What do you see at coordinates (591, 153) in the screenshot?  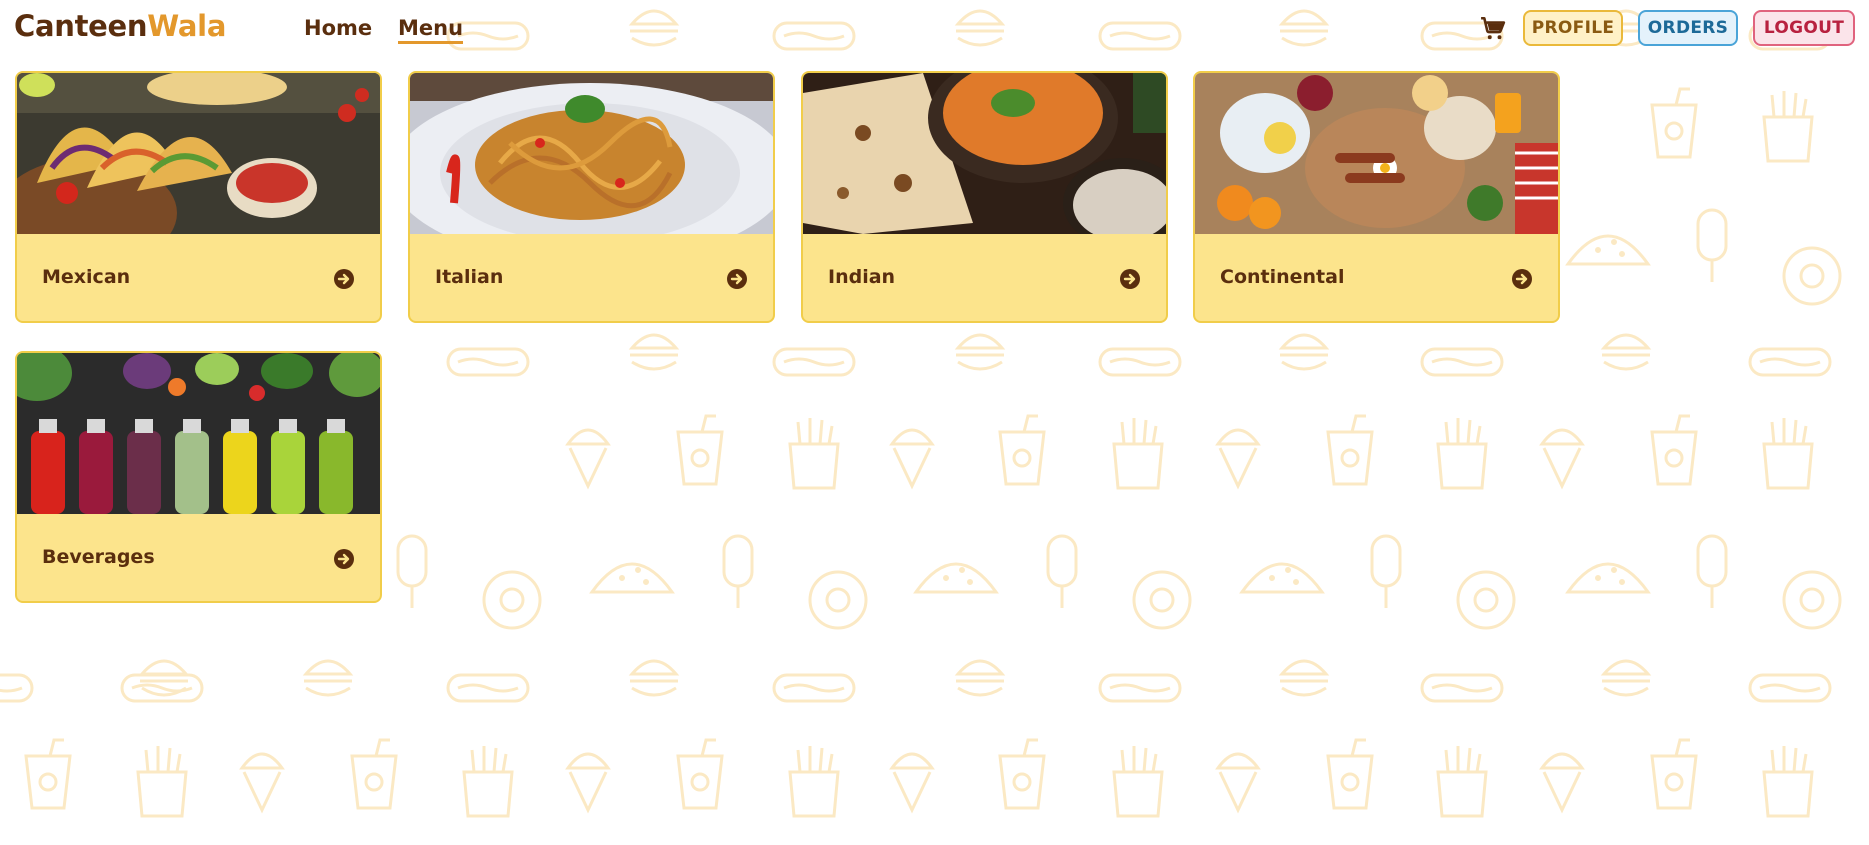 I see `pasta-photo` at bounding box center [591, 153].